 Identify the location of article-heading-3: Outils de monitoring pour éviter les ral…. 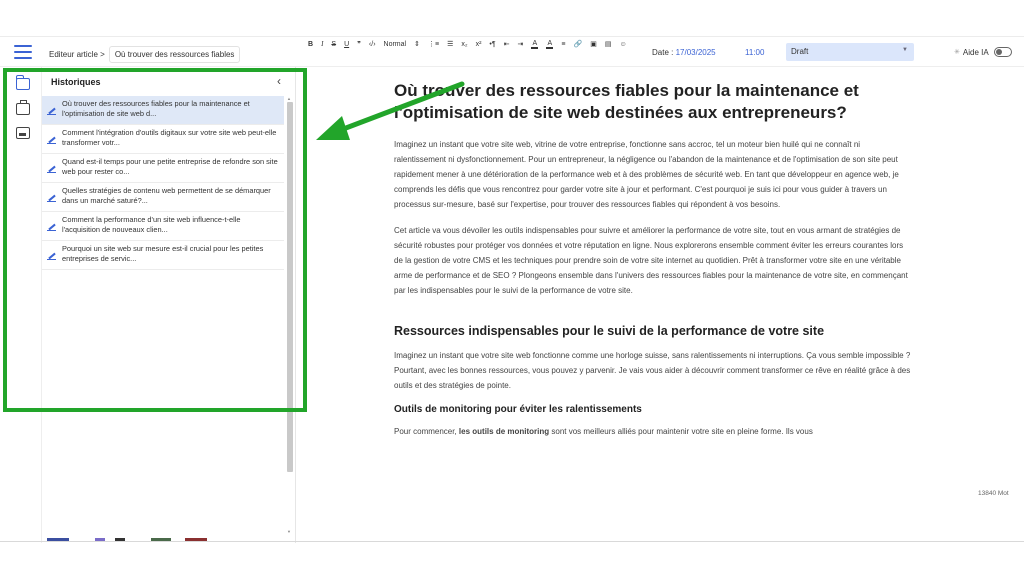
(654, 409).